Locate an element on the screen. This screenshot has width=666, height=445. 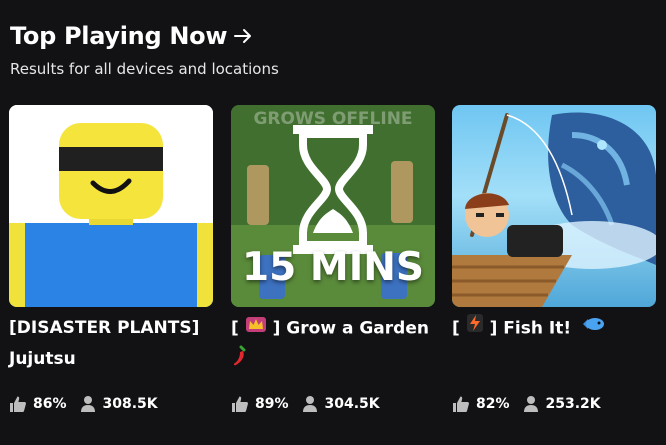
game-title-text: ] Fish It! is located at coordinates (527, 328).